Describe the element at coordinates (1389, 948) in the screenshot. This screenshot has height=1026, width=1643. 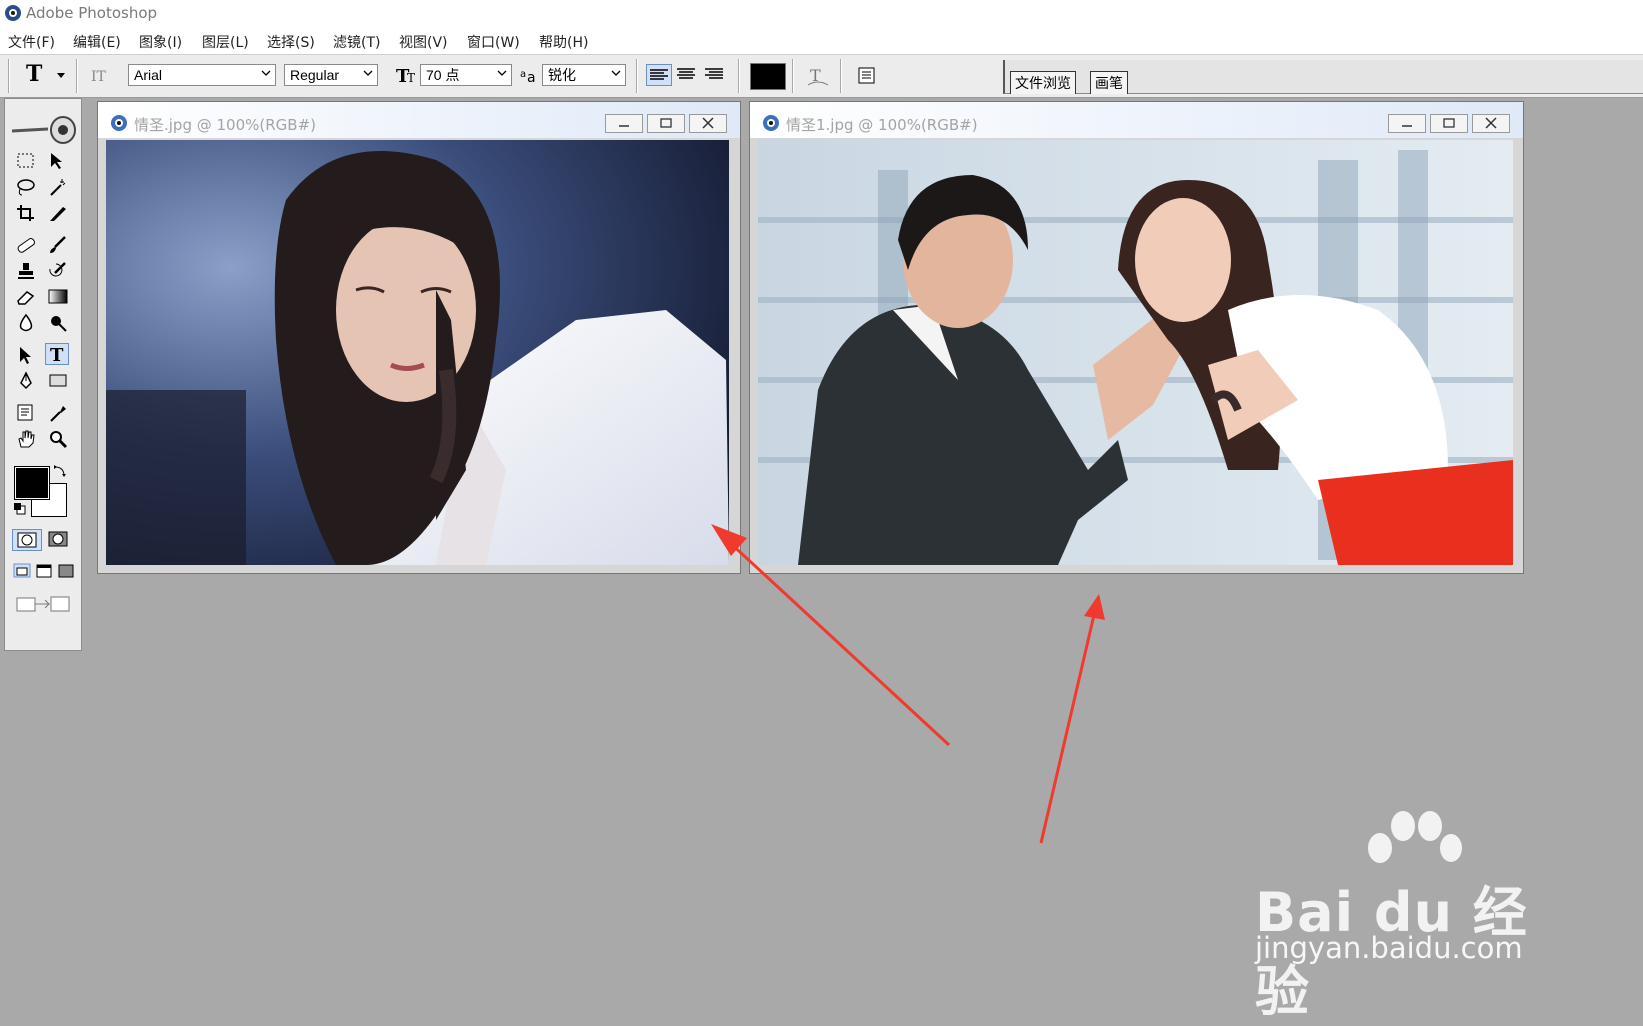
I see `watermark-url: jingyan.baidu.com` at that location.